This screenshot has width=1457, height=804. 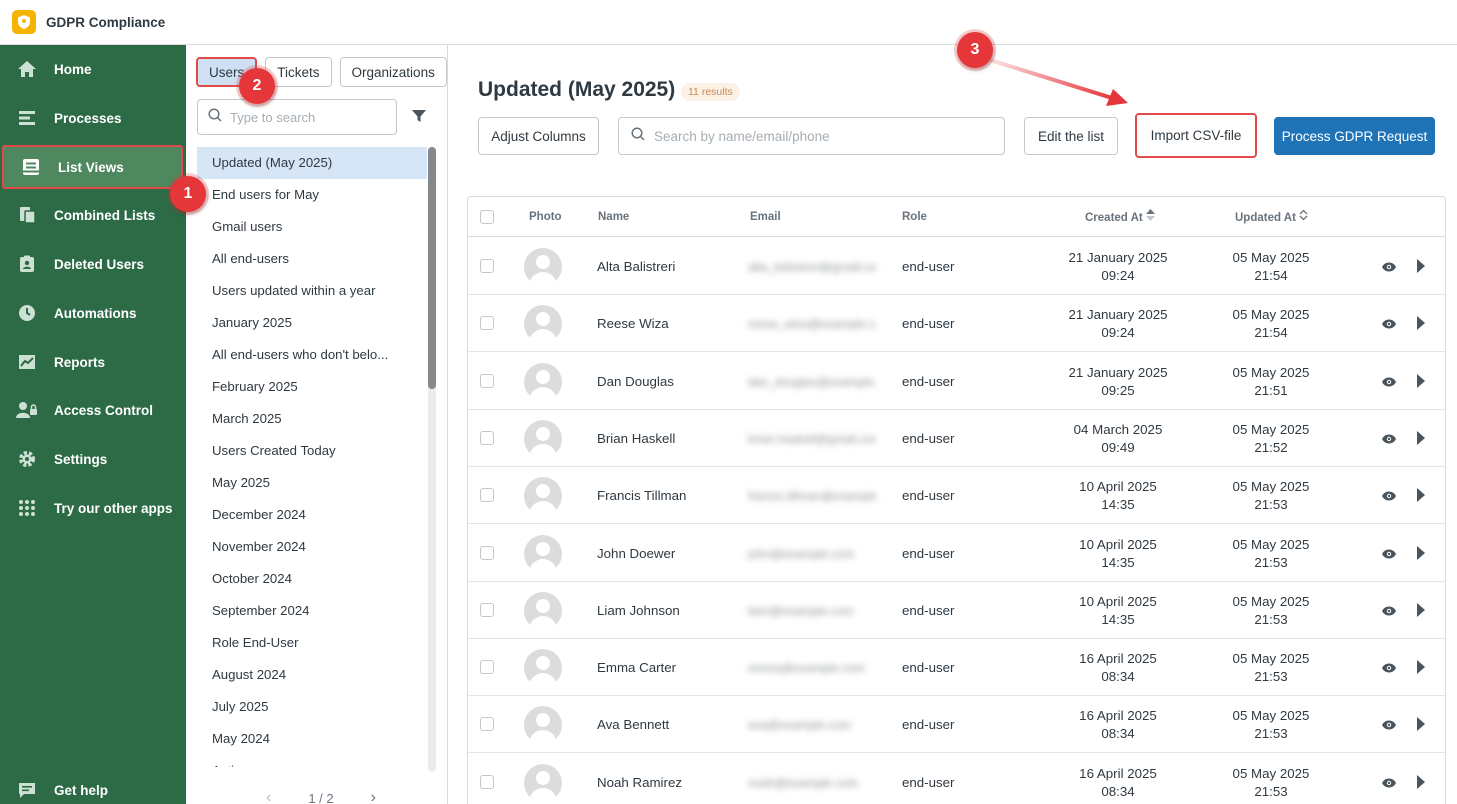 I want to click on list-item: January 2025, so click(x=312, y=323).